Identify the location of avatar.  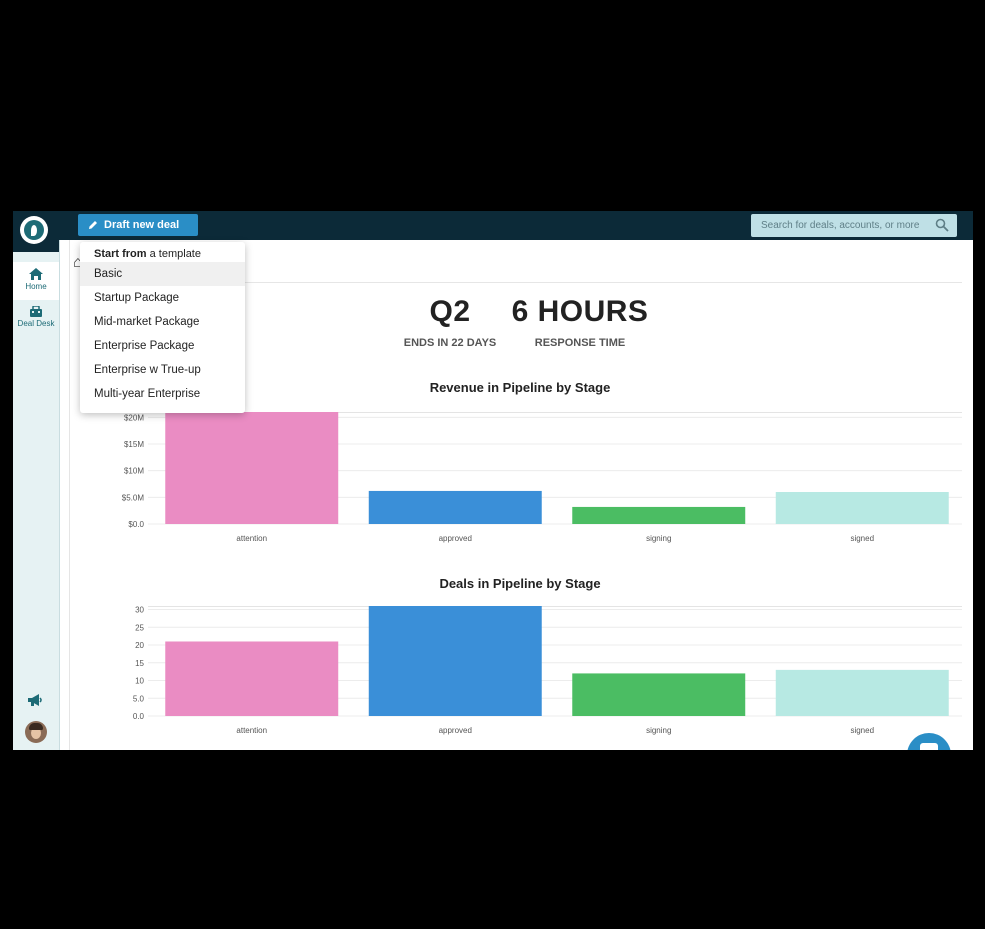
(36, 732).